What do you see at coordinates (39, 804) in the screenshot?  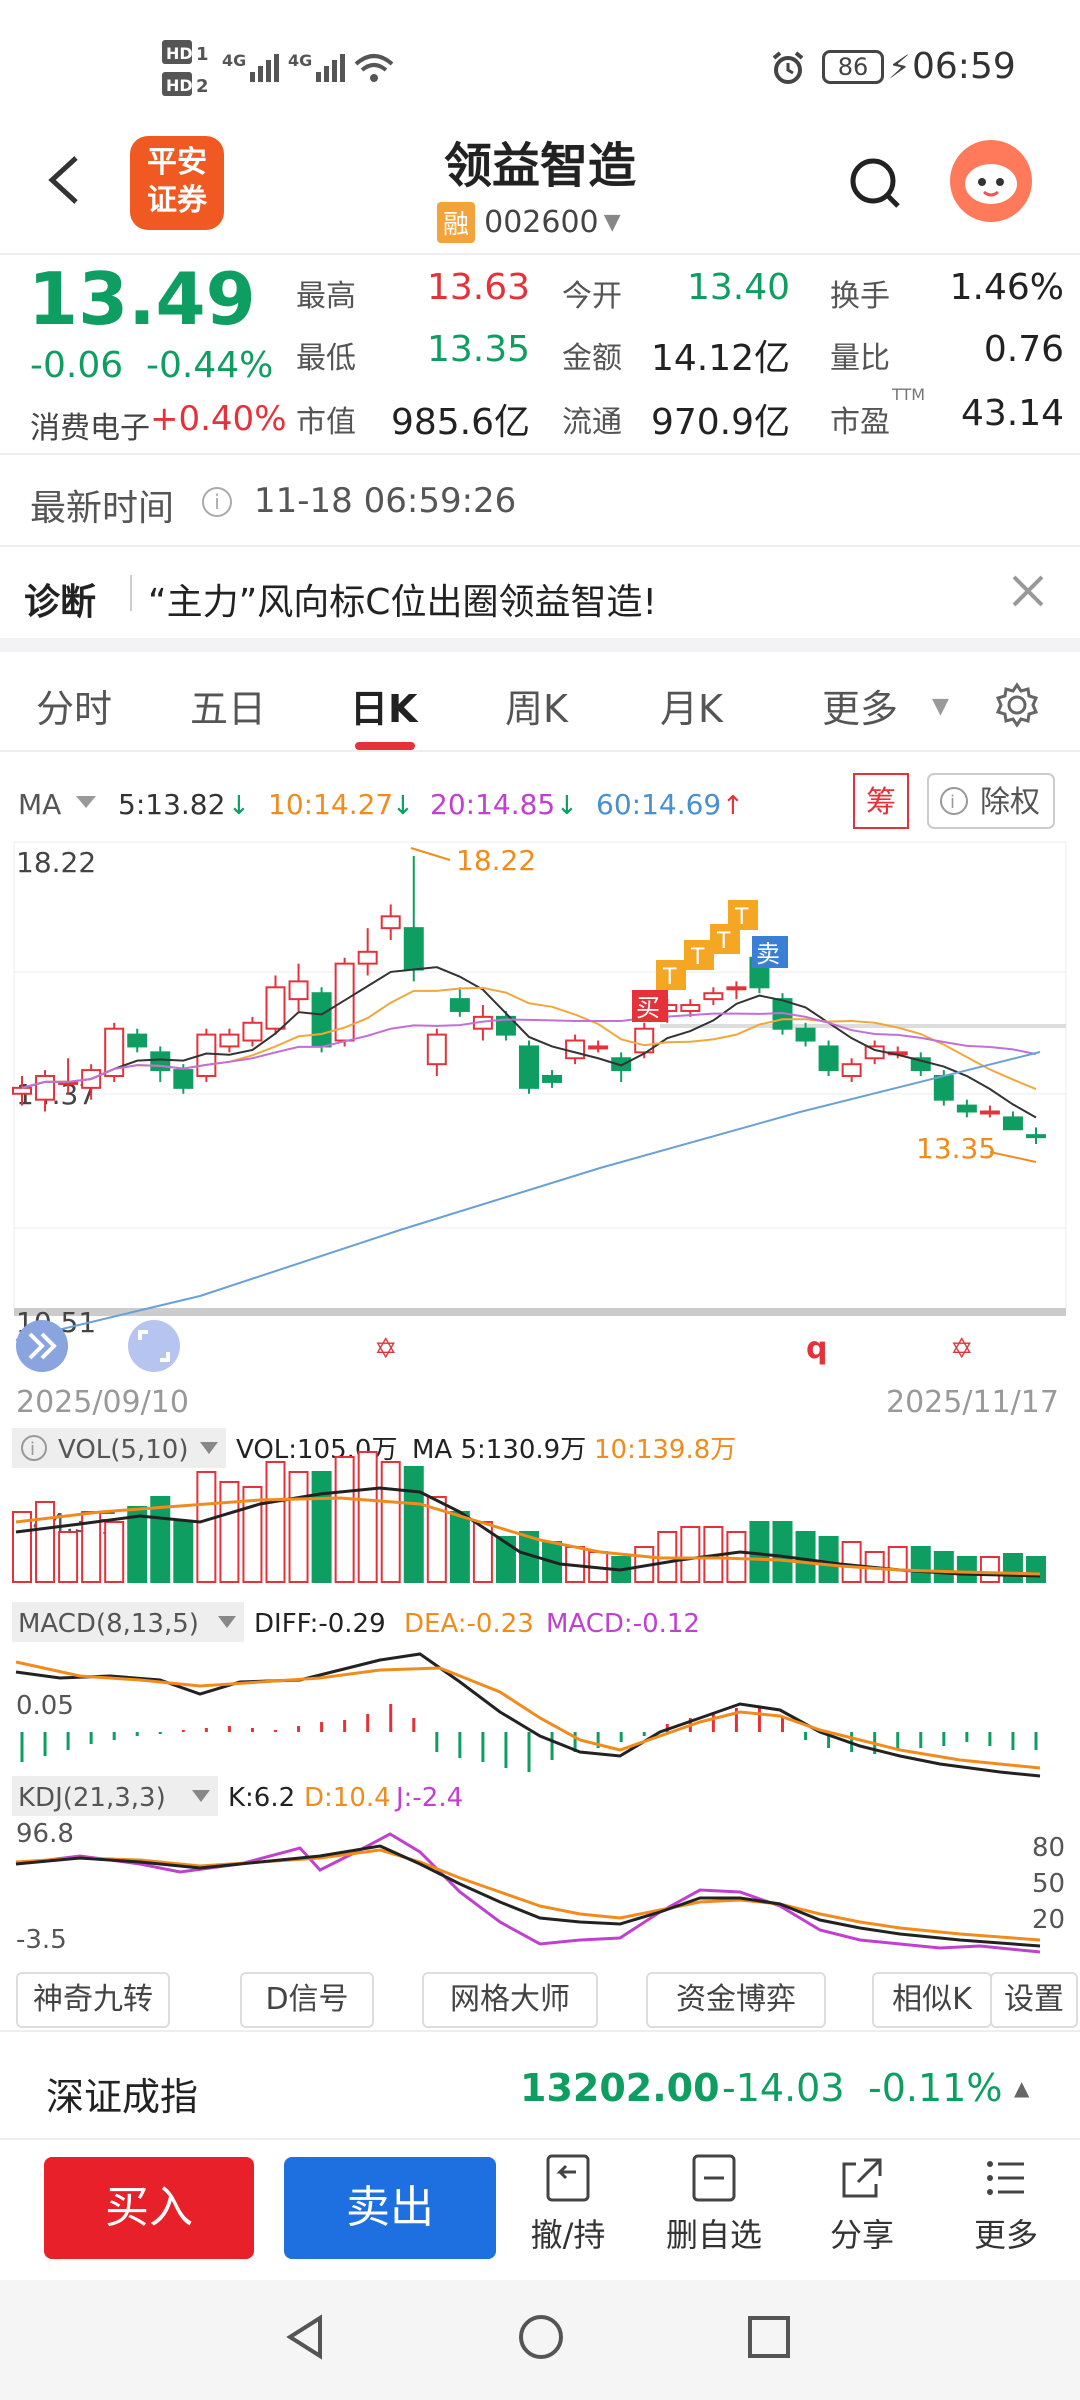 I see `ma-label: MA` at bounding box center [39, 804].